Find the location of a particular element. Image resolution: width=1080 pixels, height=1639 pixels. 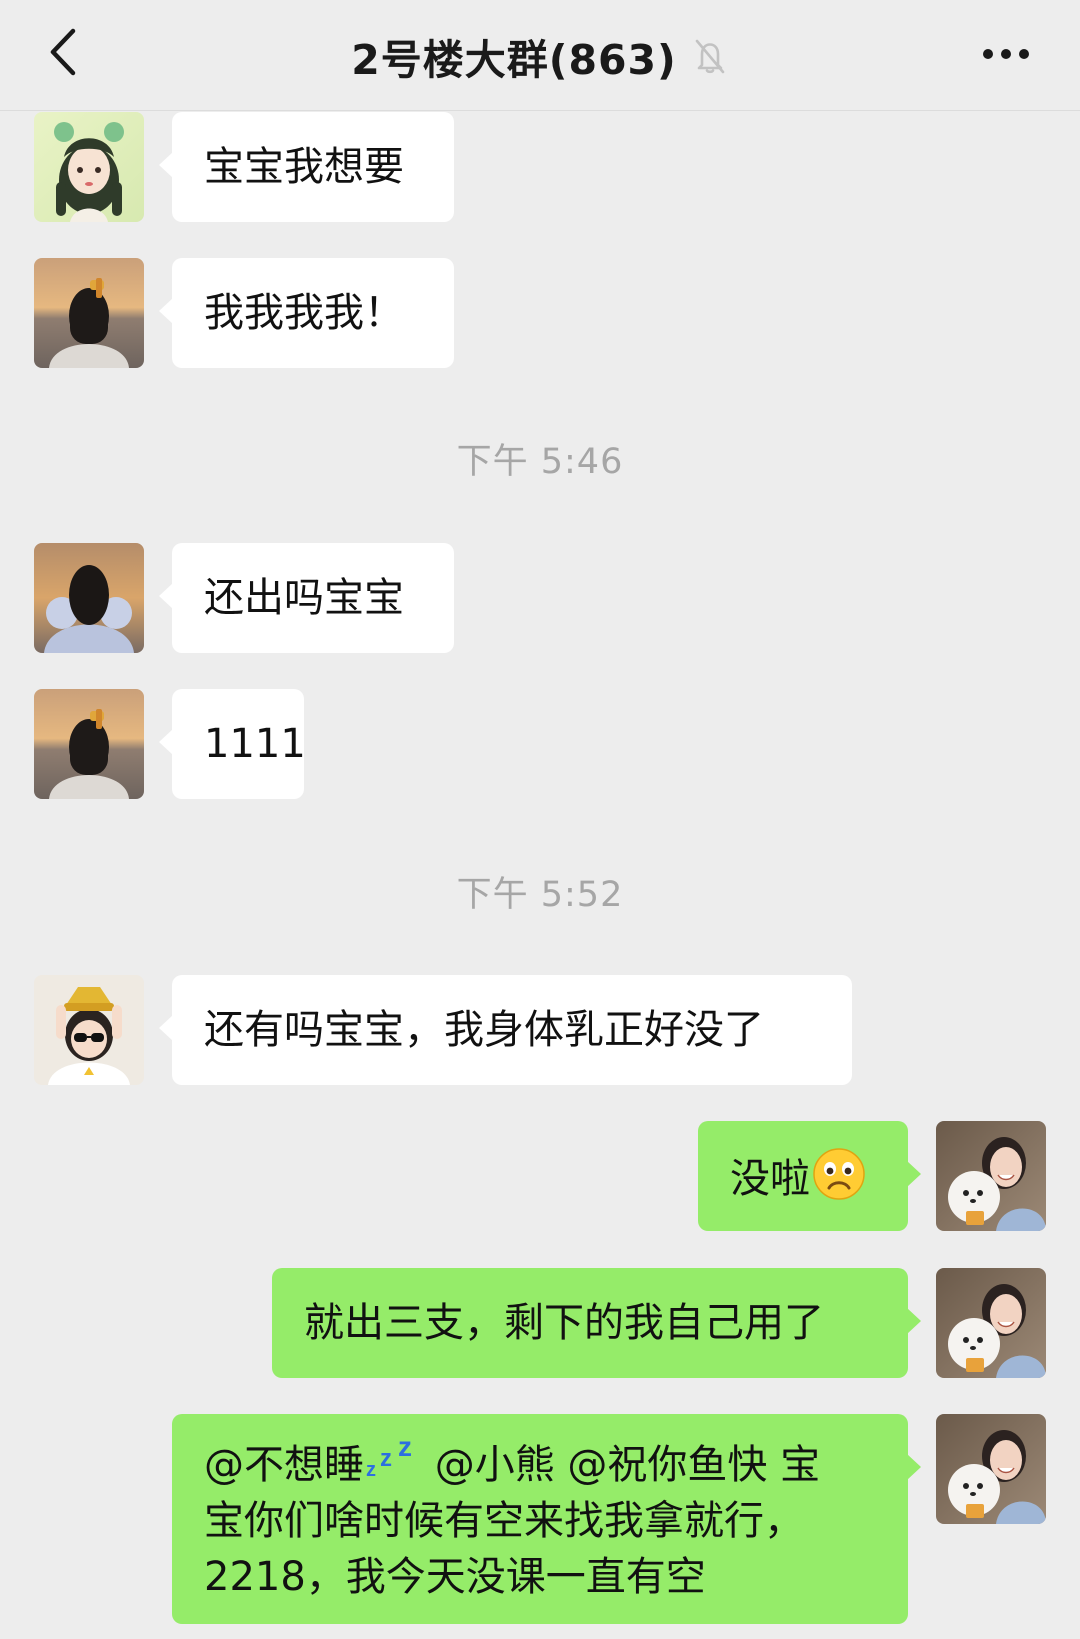

message-text: 还出吗宝宝 is located at coordinates (304, 598).